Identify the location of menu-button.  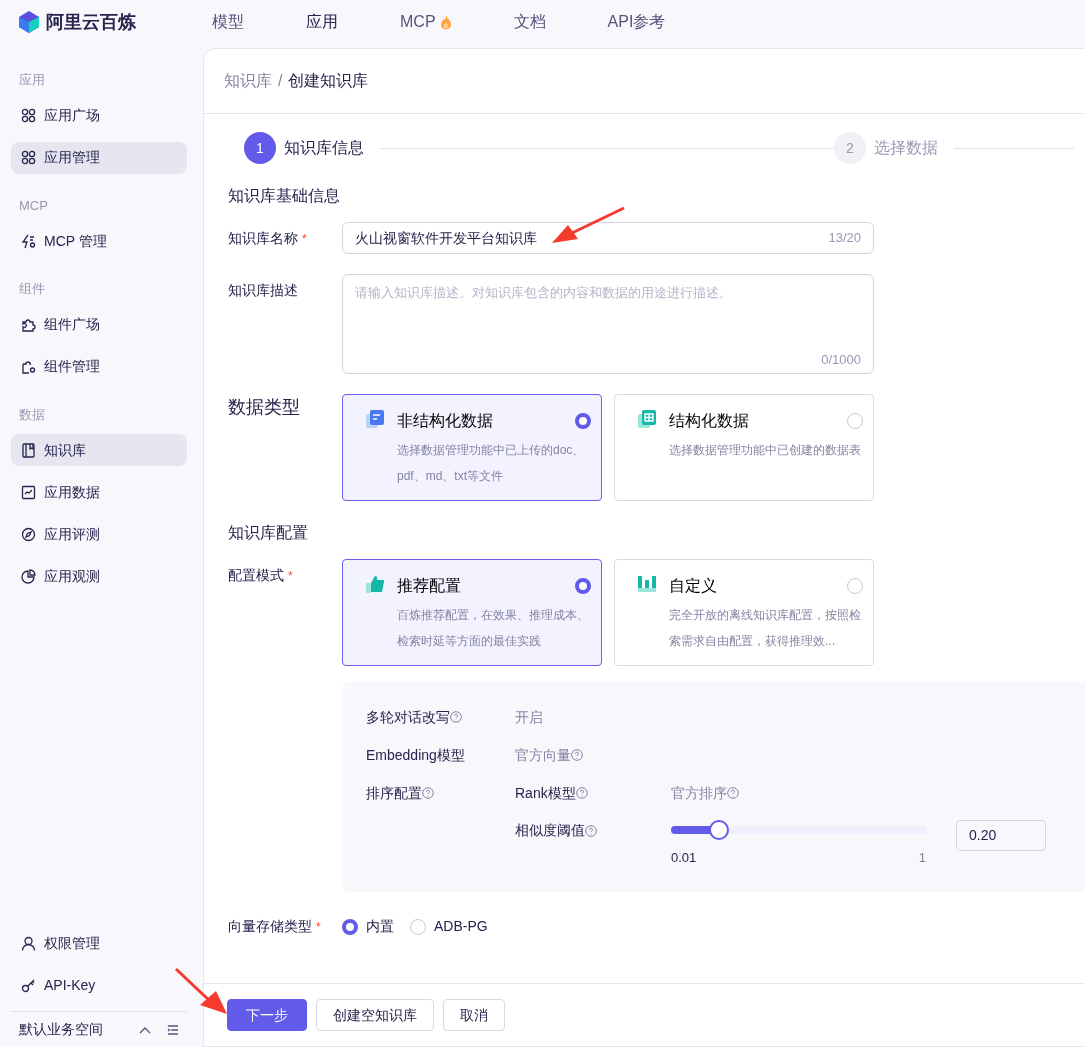
(173, 1029).